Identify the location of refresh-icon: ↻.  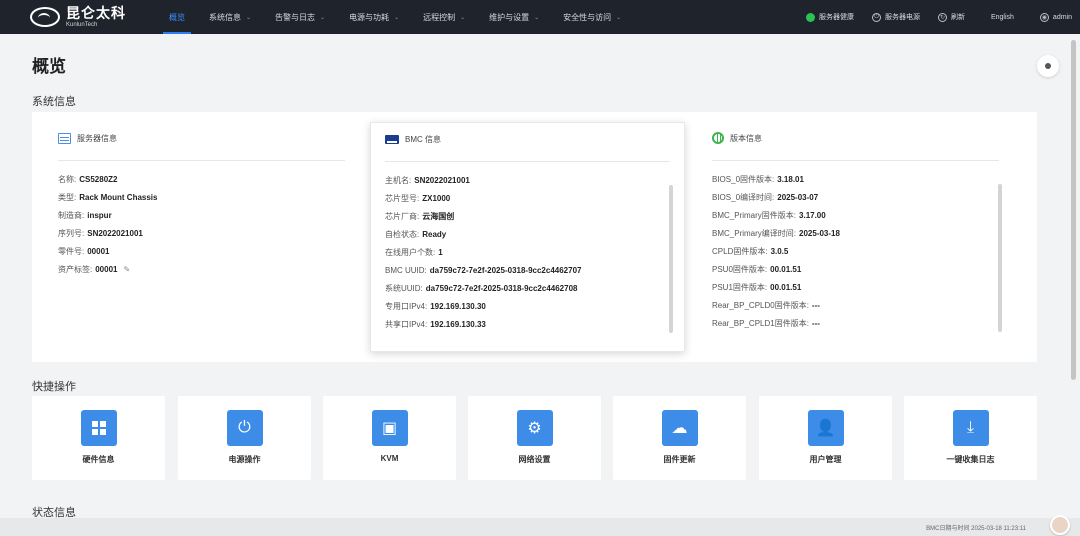
(942, 17).